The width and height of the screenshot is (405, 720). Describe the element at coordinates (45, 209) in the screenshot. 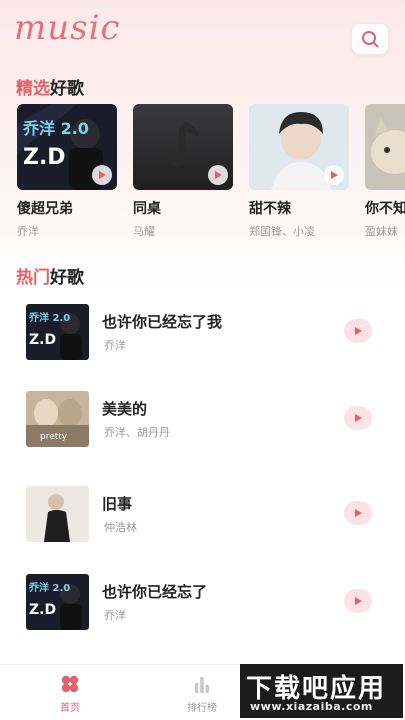

I see `card-title: 傻超兄弟` at that location.